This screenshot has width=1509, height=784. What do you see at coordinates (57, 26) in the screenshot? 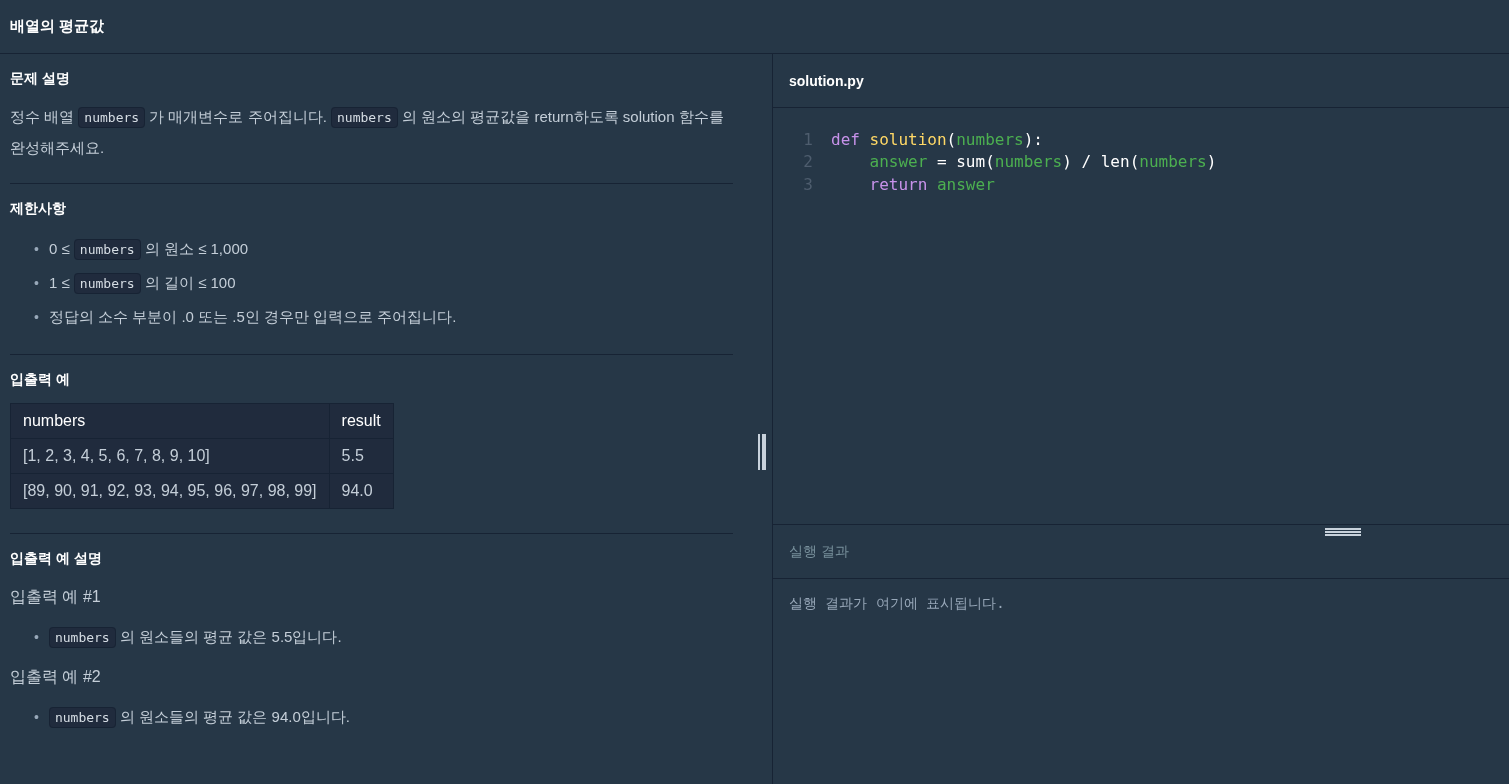
I see `problem-title: 배열의 평균값` at bounding box center [57, 26].